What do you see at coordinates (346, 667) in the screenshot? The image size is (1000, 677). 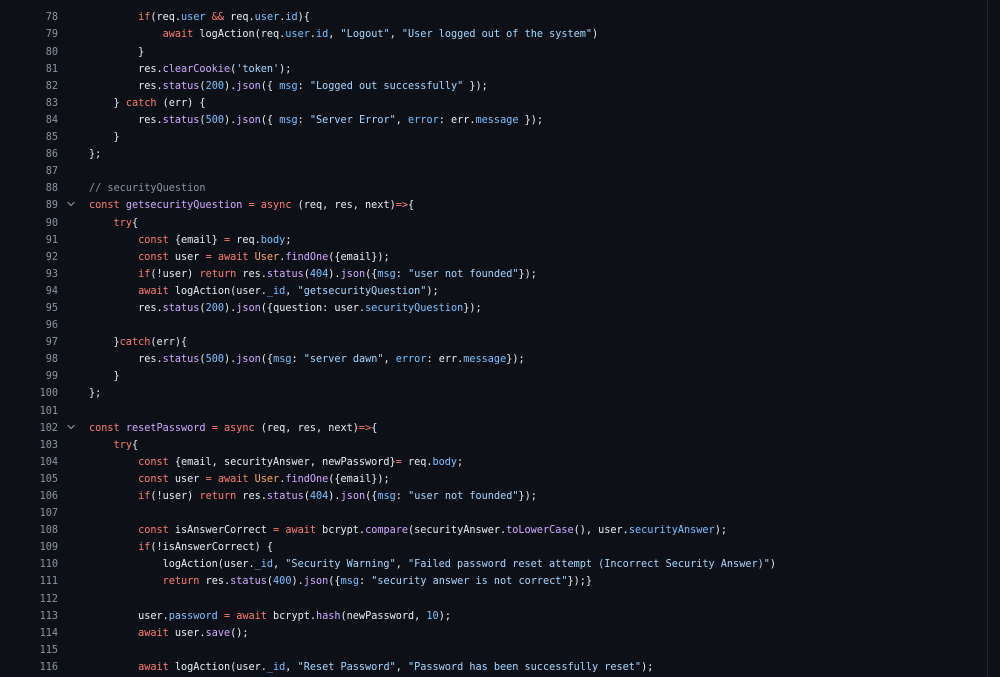 I see `code-token: "Reset Password"` at bounding box center [346, 667].